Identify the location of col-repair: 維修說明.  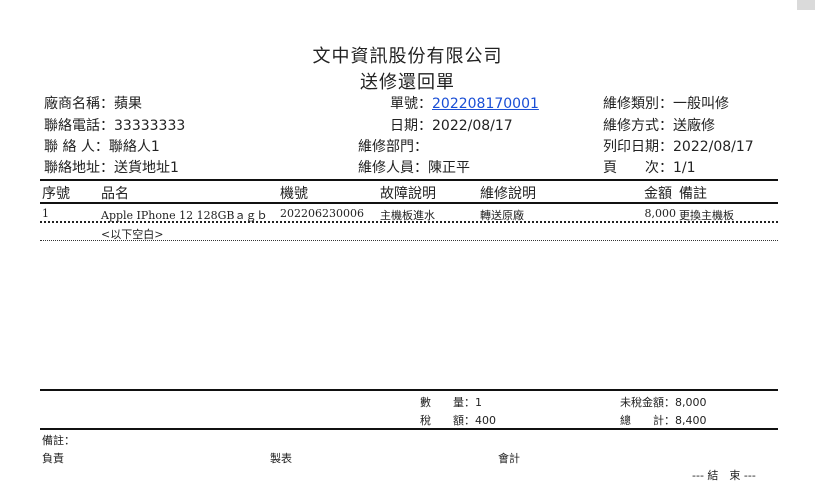
(508, 194).